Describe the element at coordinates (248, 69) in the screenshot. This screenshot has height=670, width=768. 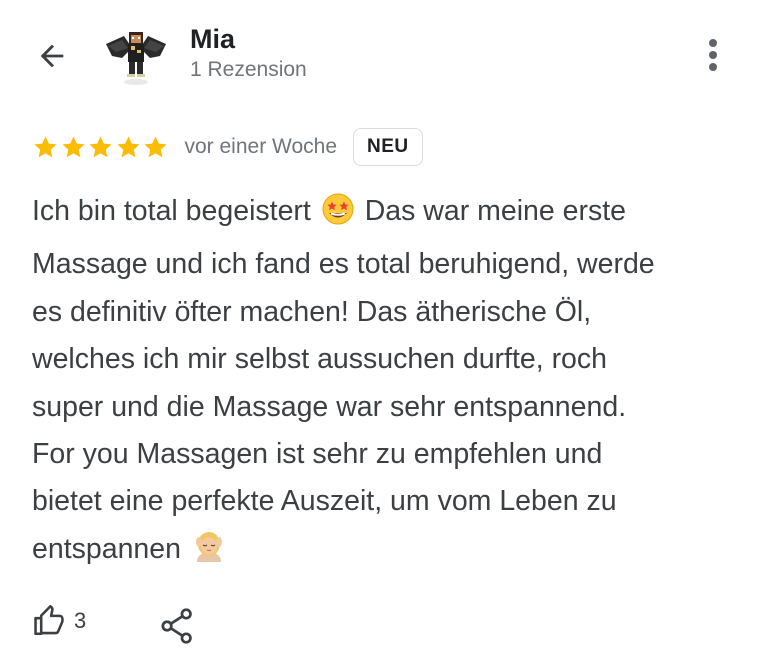
I see `review-count: 1 Rezension` at that location.